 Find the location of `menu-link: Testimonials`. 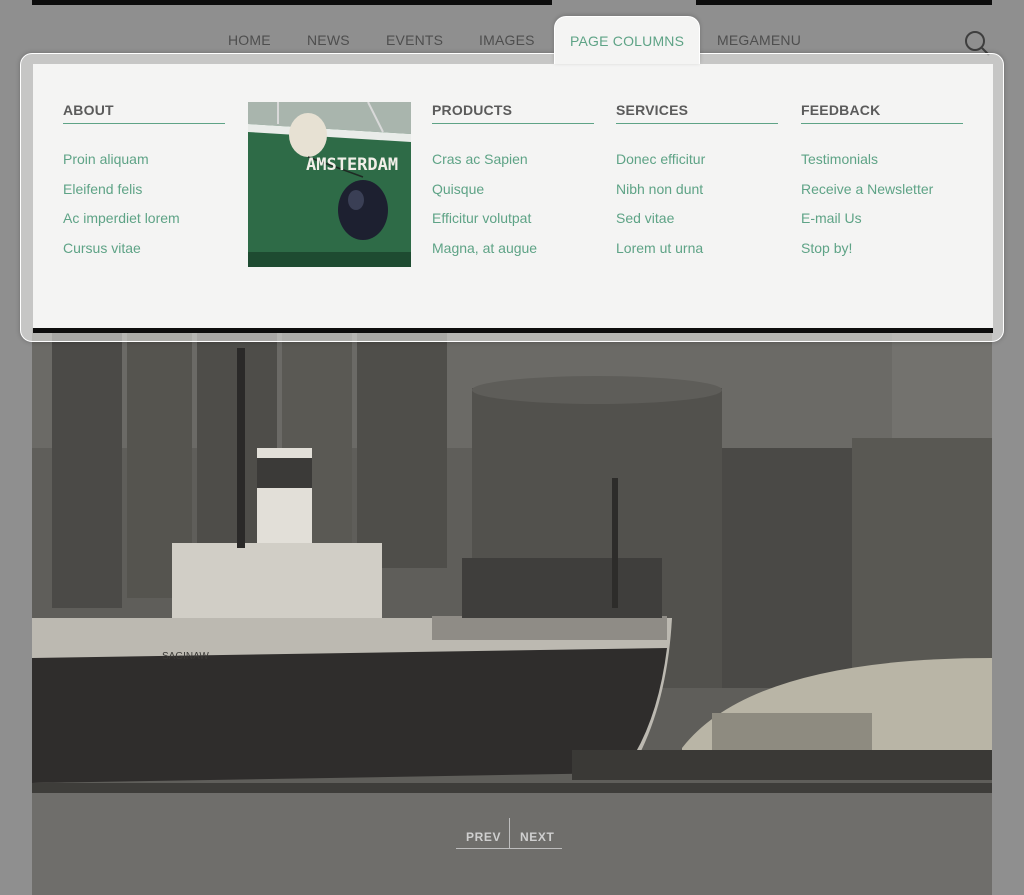

menu-link: Testimonials is located at coordinates (882, 164).